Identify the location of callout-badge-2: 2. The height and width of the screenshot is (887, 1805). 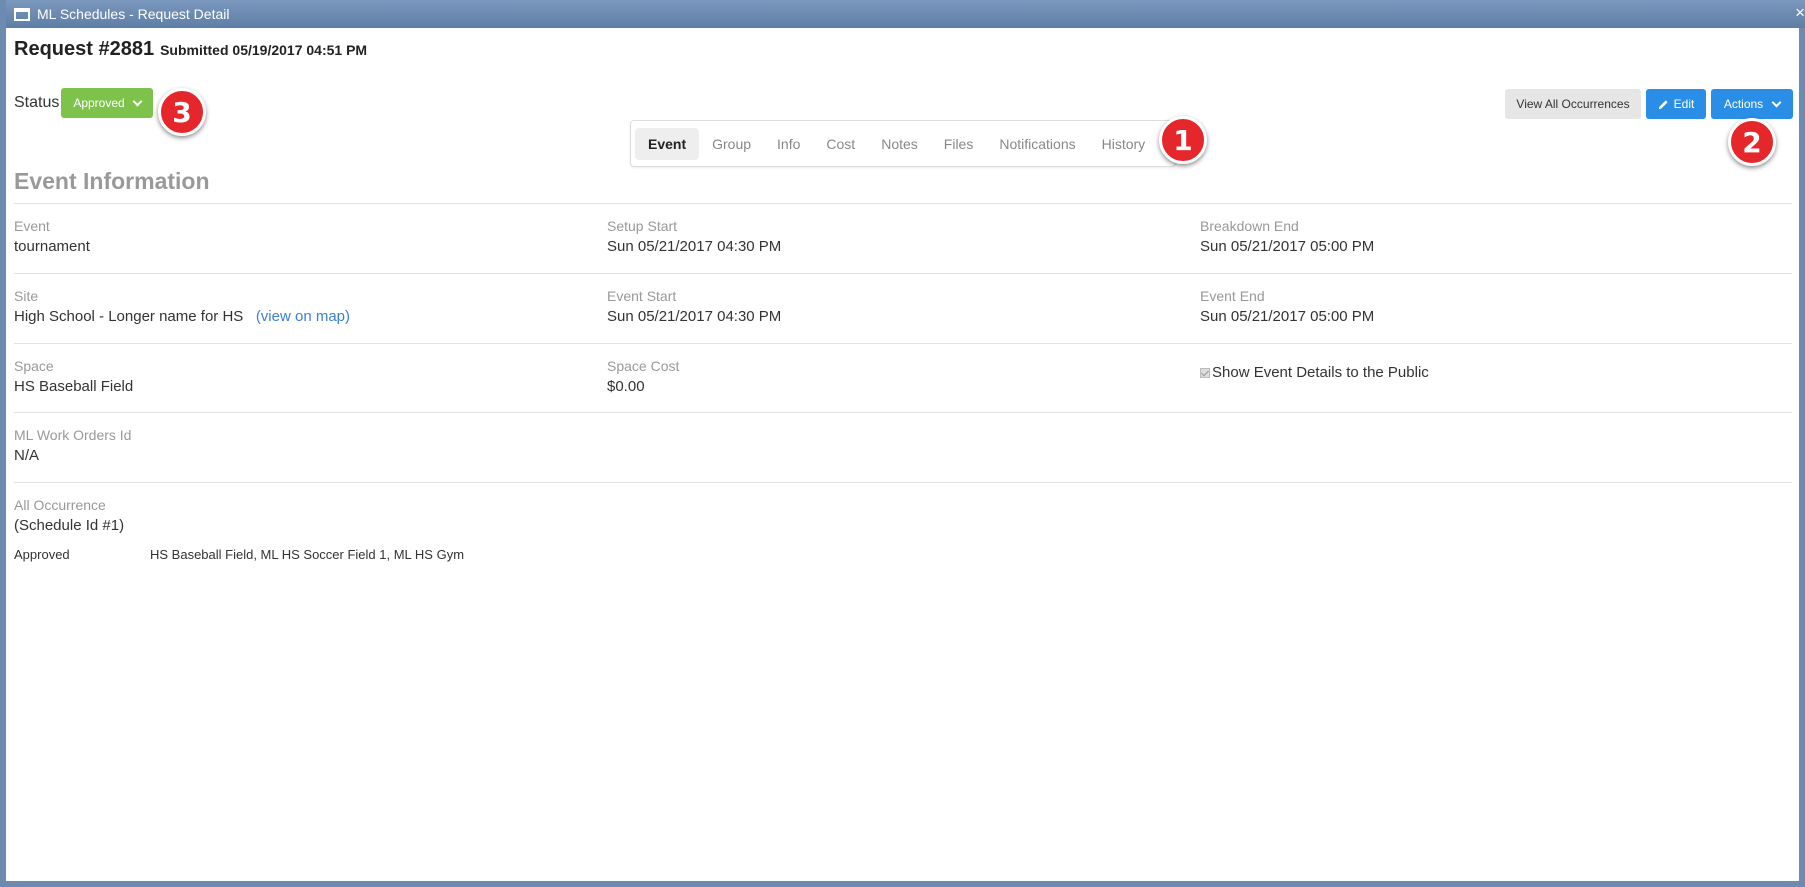
(1752, 142).